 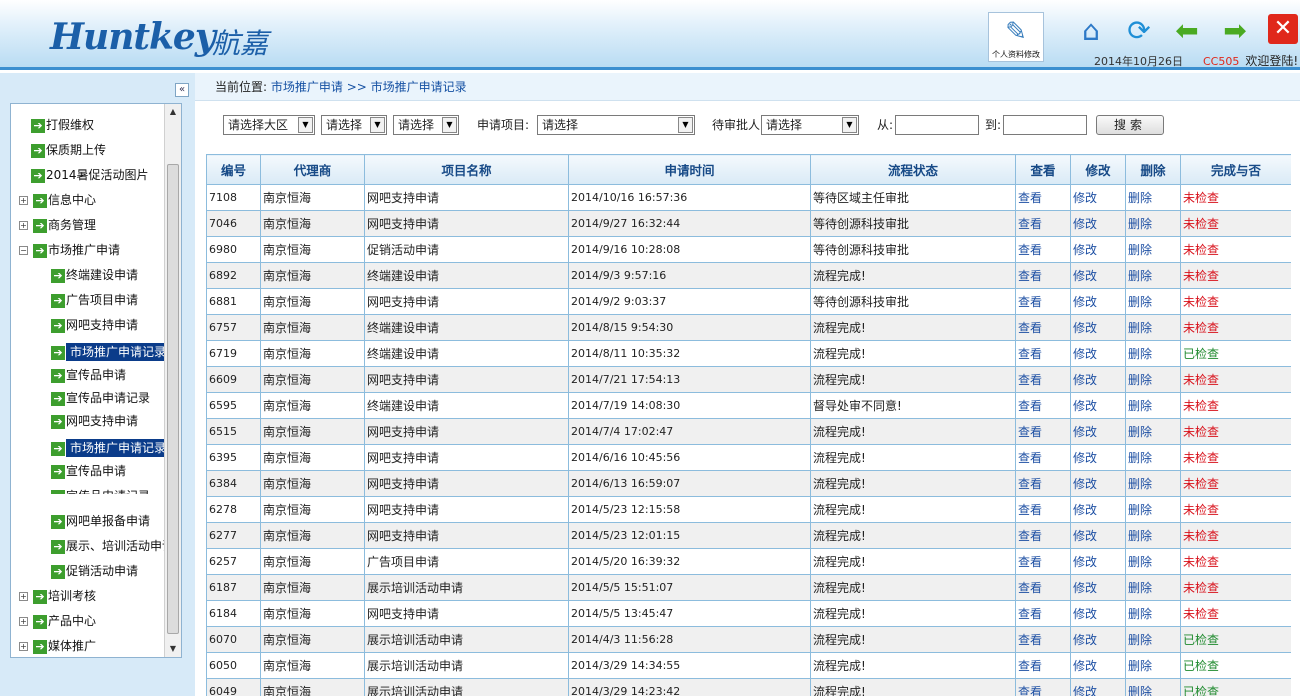 I want to click on scroll-down-arrow-icon: ▼, so click(x=173, y=649).